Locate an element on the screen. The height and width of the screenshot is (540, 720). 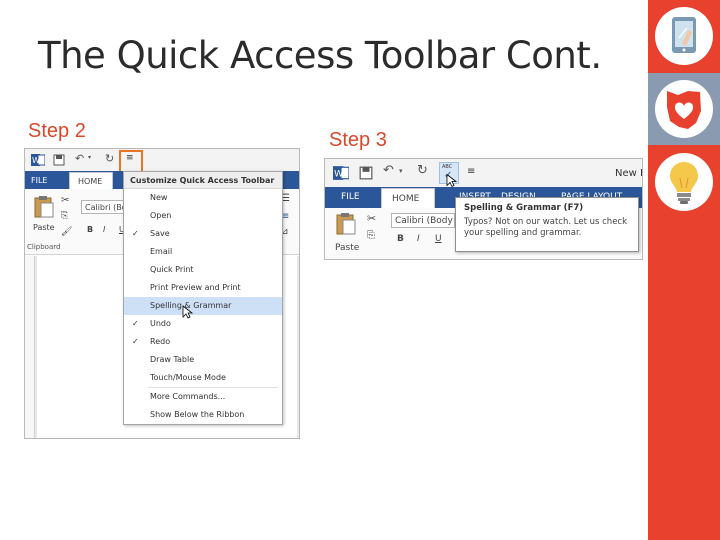
menu-item-label: Quick Print is located at coordinates (172, 269).